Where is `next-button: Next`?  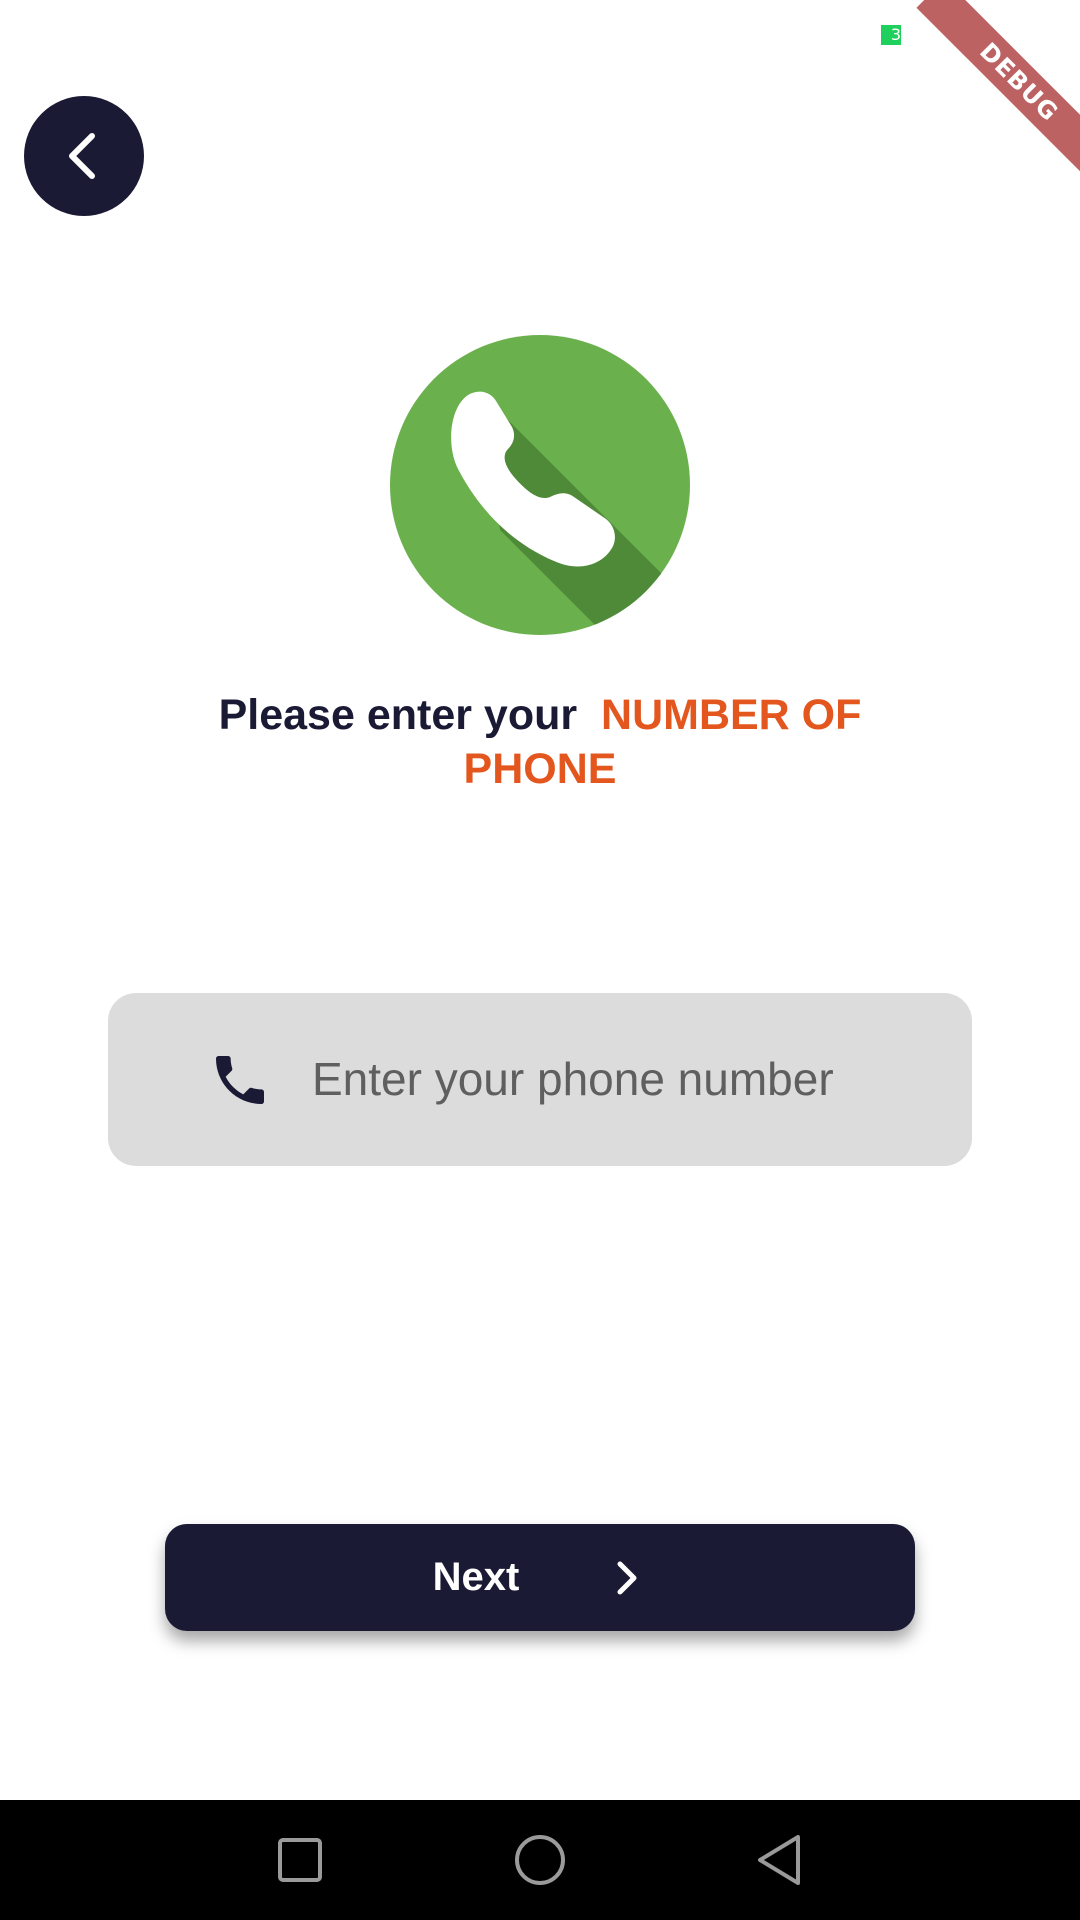
next-button: Next is located at coordinates (540, 1577).